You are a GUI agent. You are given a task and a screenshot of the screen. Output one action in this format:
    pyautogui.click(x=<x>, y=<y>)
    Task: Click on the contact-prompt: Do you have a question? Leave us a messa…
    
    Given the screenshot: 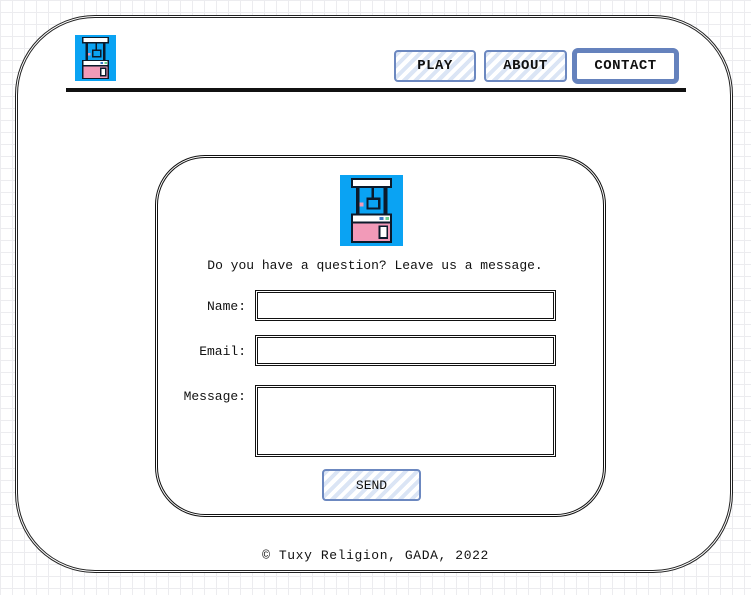 What is the action you would take?
    pyautogui.click(x=375, y=265)
    